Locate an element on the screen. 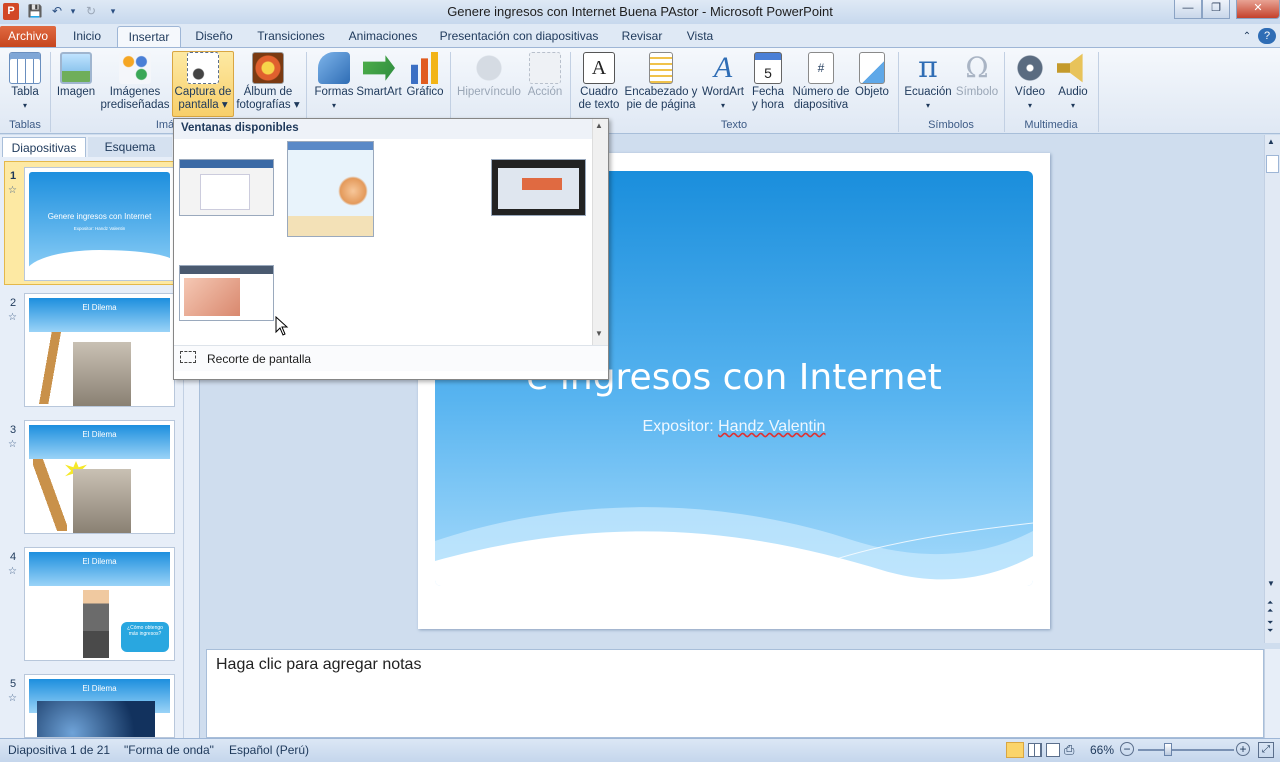  encabezado-label-1: Encabezado y is located at coordinates (661, 92).